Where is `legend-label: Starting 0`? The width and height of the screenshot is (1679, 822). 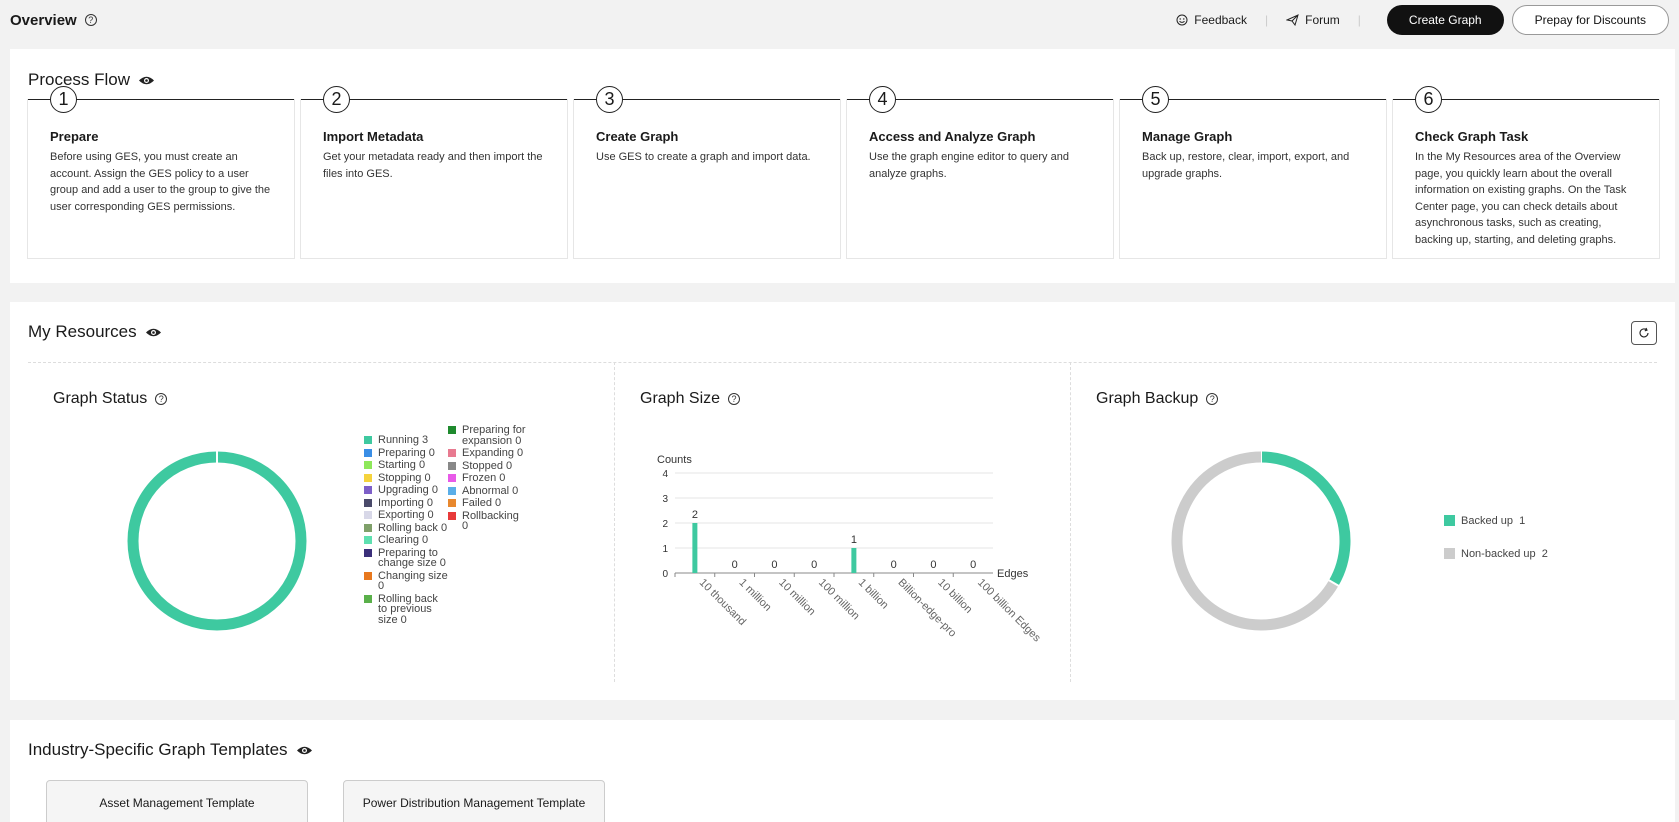
legend-label: Starting 0 is located at coordinates (402, 465).